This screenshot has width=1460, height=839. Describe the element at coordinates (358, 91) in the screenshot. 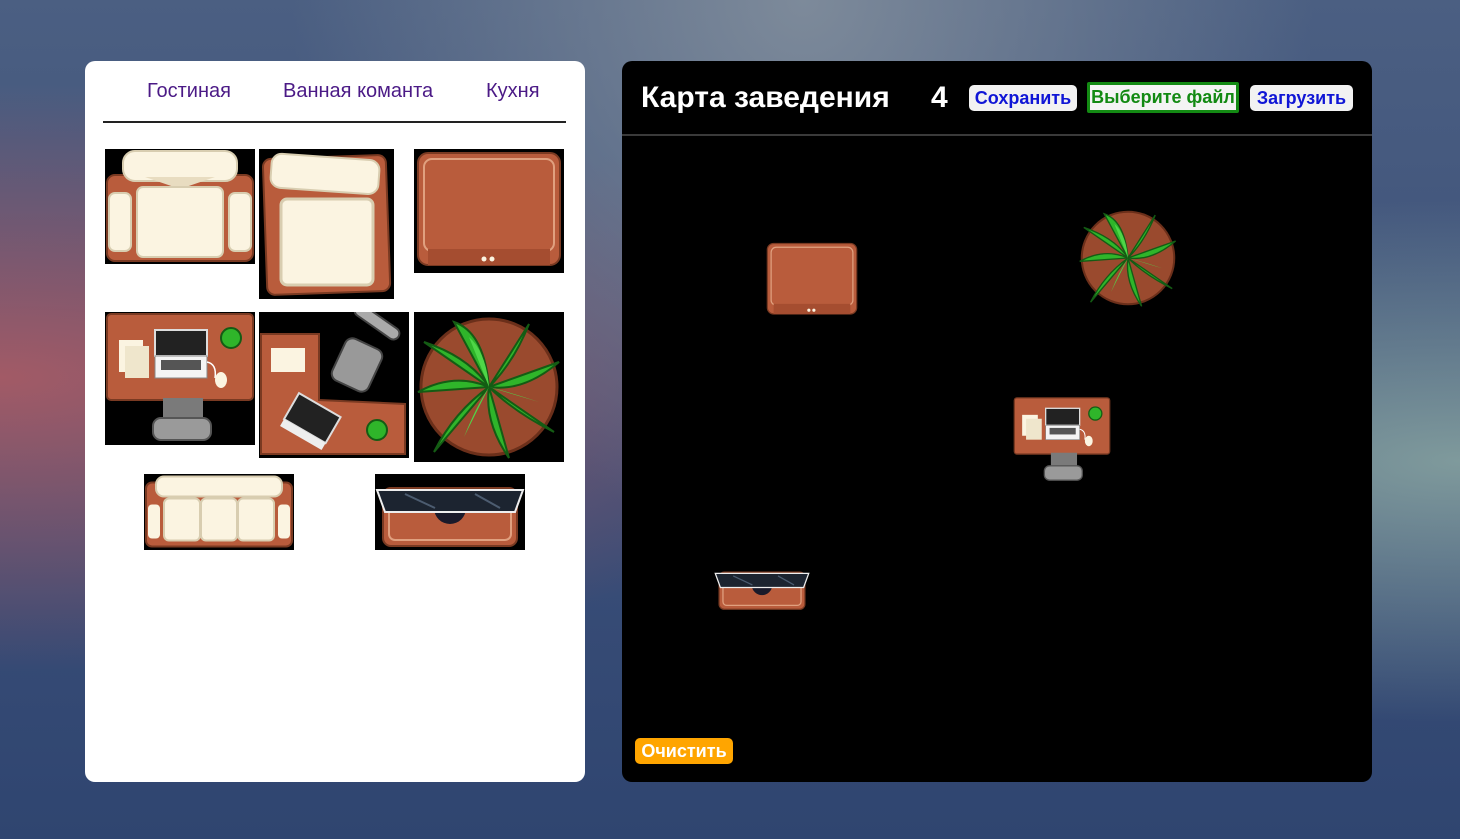

I see `tab-bathroom: Ванная команта` at that location.